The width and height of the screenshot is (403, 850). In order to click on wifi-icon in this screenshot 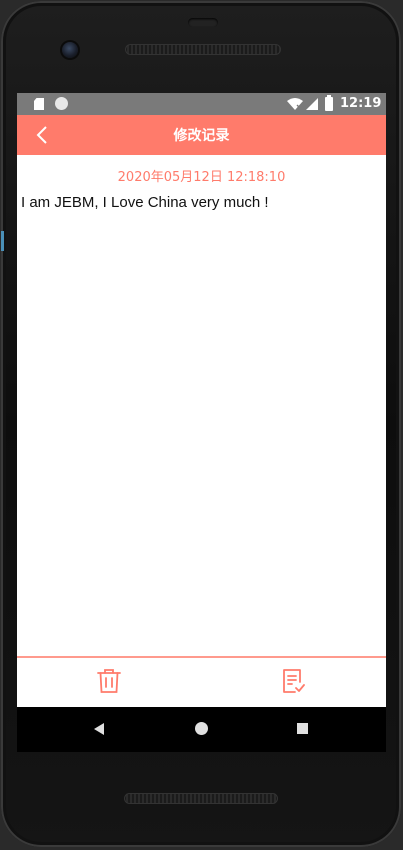, I will do `click(295, 104)`.